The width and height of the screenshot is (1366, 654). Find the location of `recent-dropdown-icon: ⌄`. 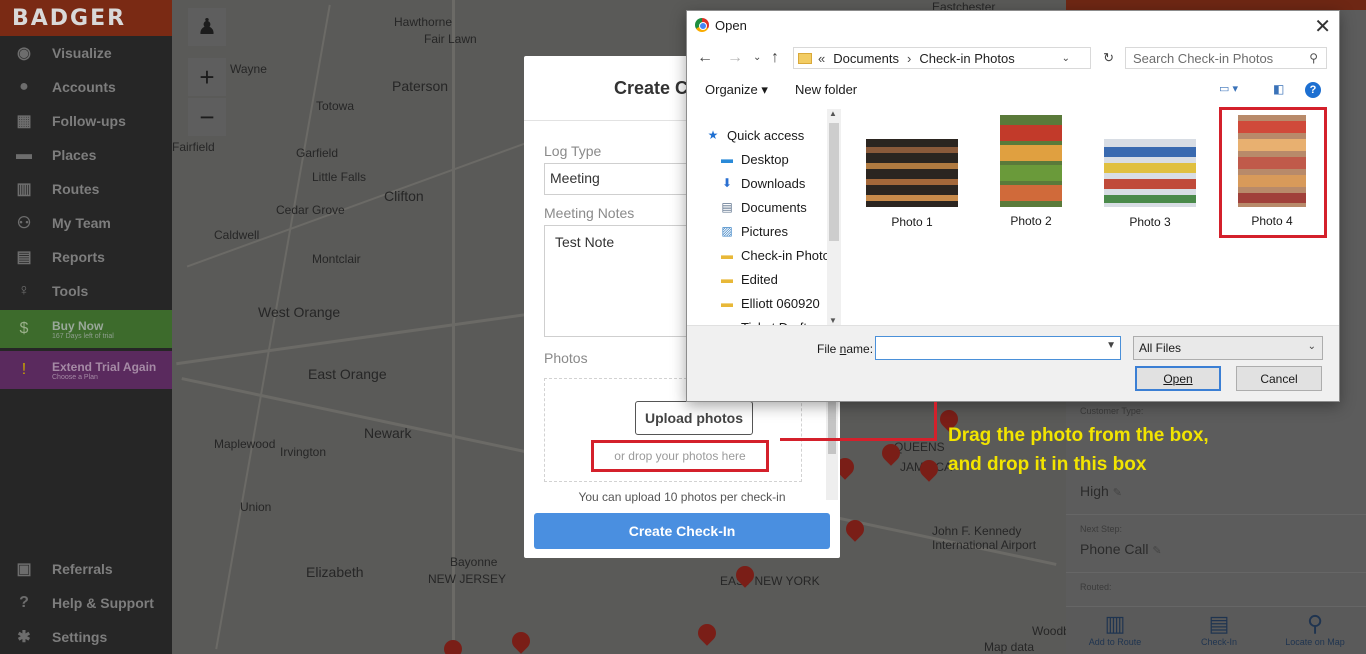

recent-dropdown-icon: ⌄ is located at coordinates (757, 57).